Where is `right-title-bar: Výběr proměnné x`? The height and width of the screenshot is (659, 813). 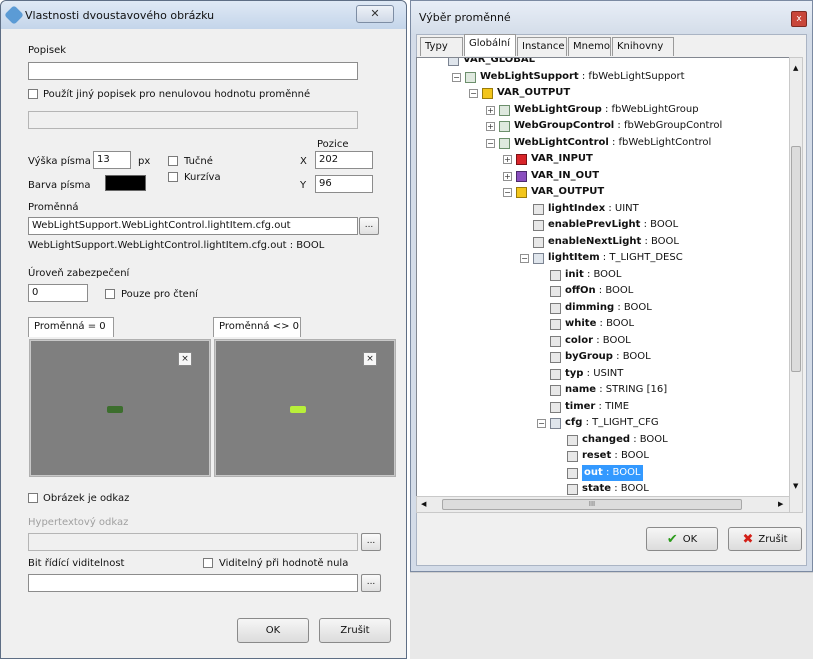
right-title-bar: Výběr proměnné x is located at coordinates (611, 17).